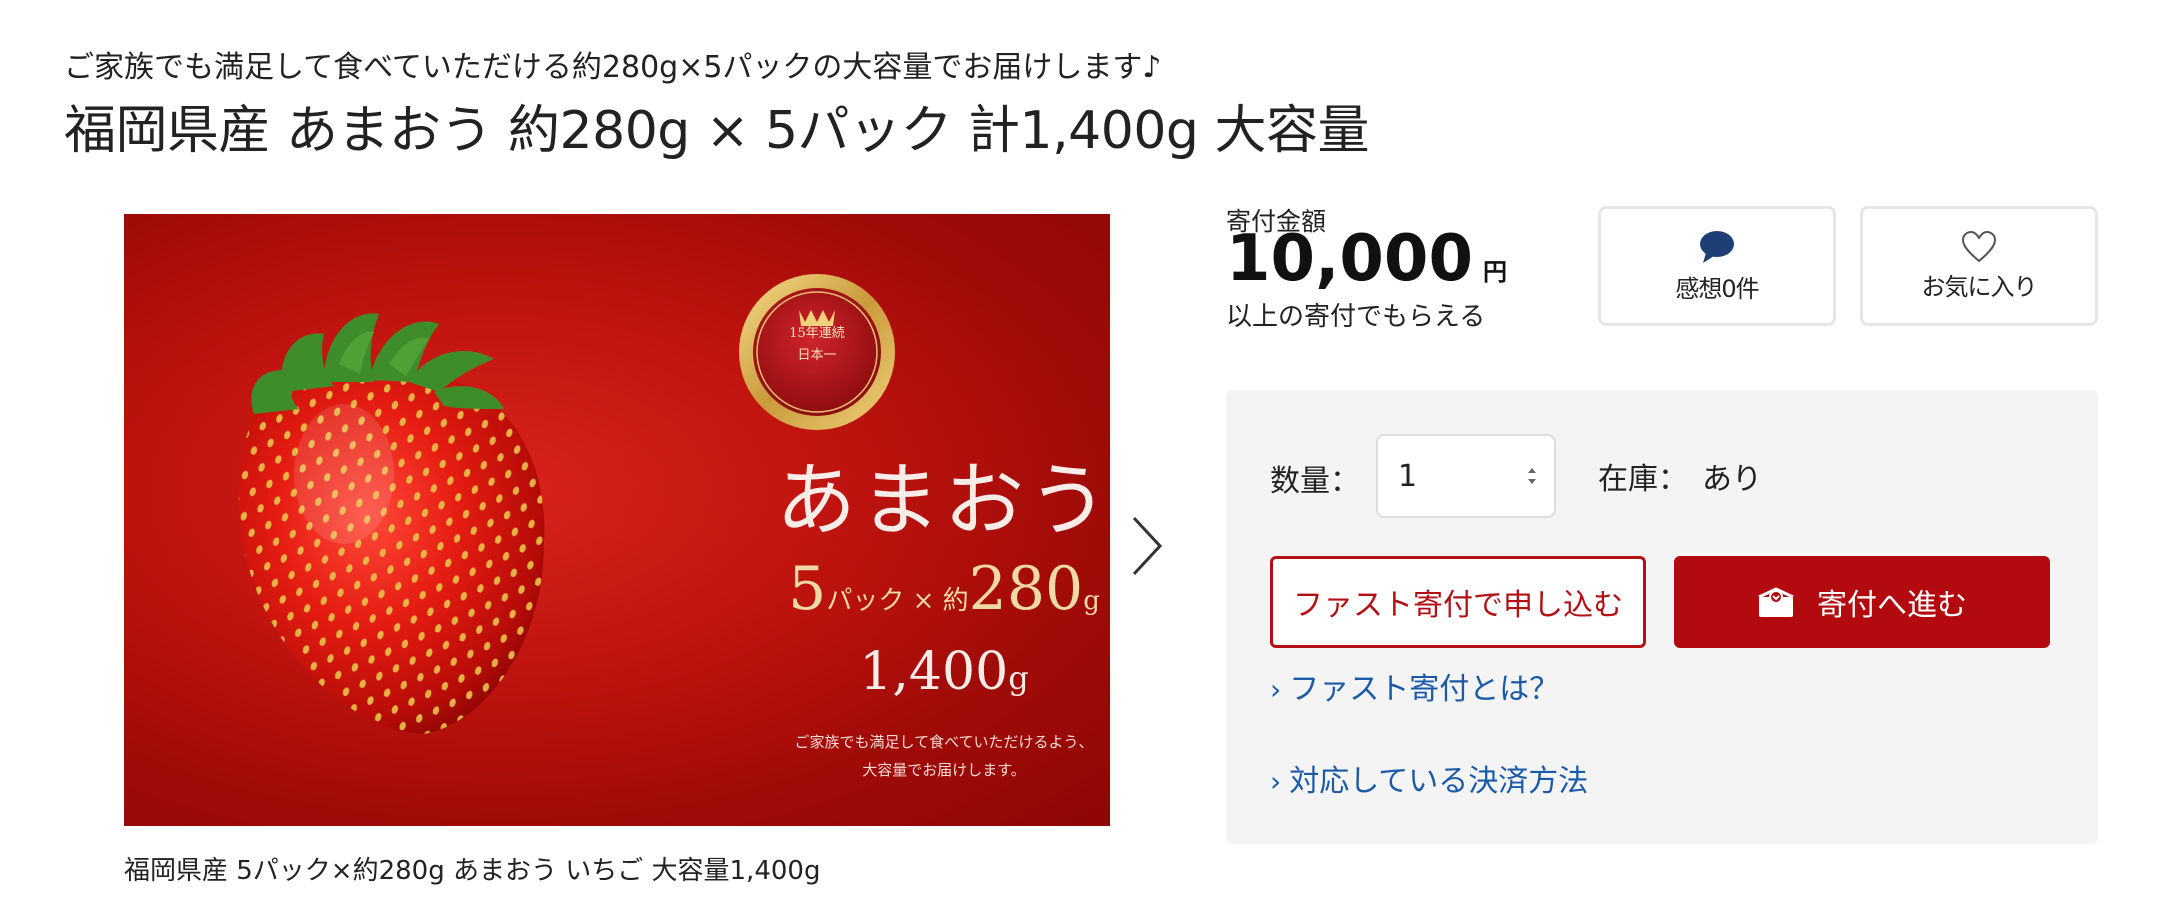  I want to click on donate-button: 寄付へ進む, so click(1862, 602).